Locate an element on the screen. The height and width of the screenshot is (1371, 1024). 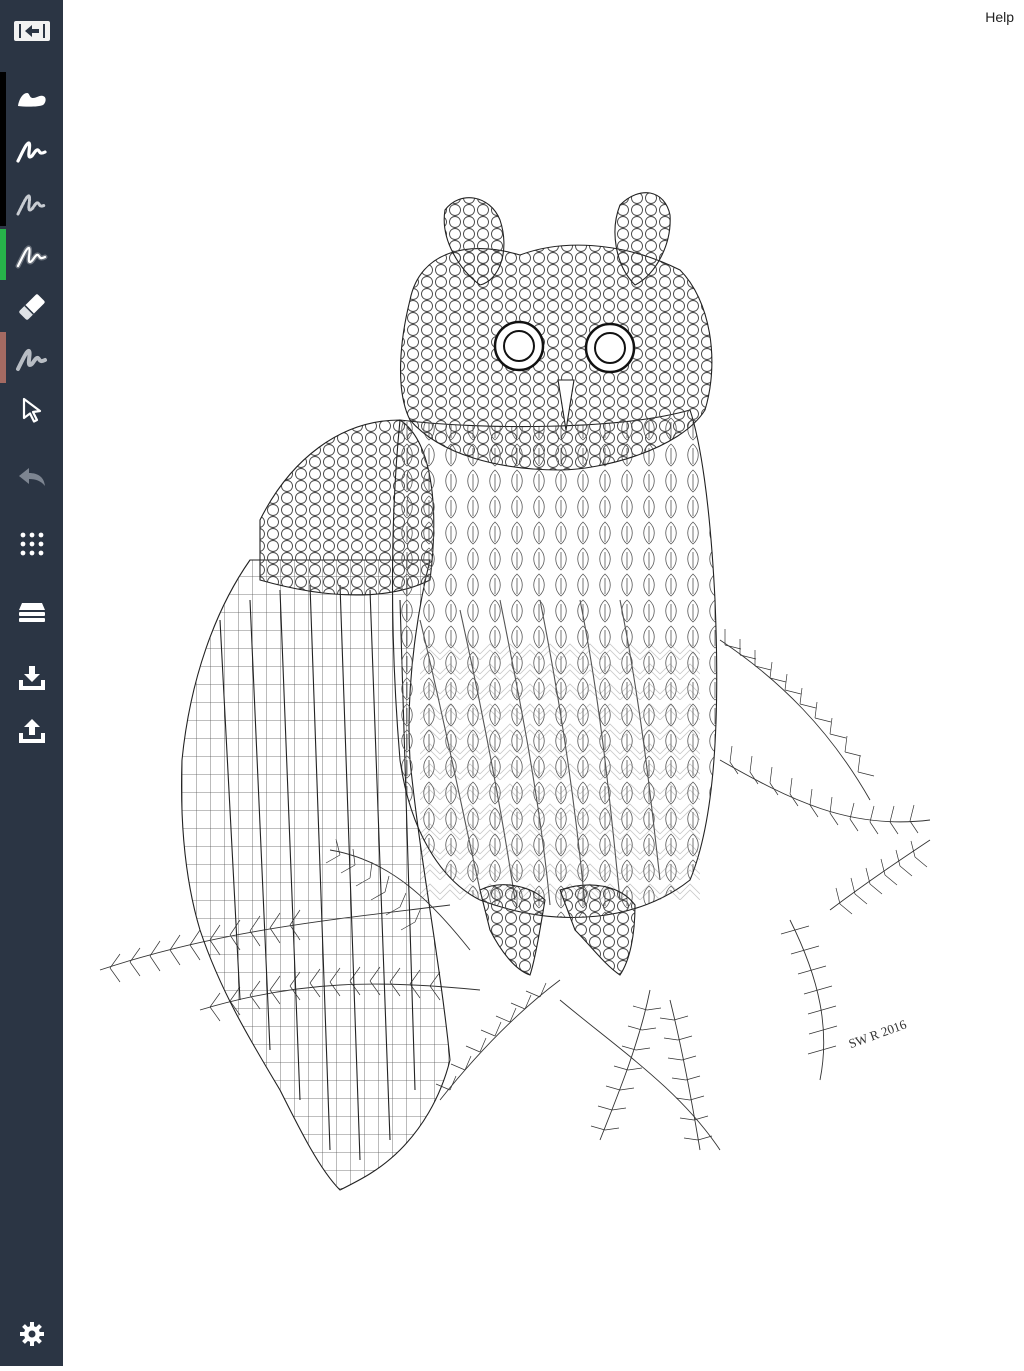
arrow-cursor-icon is located at coordinates (31, 410).